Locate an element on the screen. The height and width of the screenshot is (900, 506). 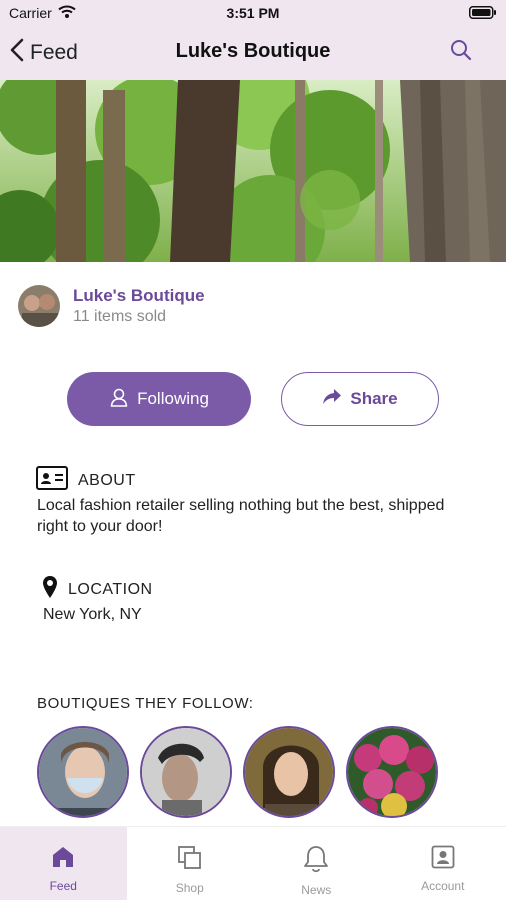
tab-account-label: Account is located at coordinates (443, 886).